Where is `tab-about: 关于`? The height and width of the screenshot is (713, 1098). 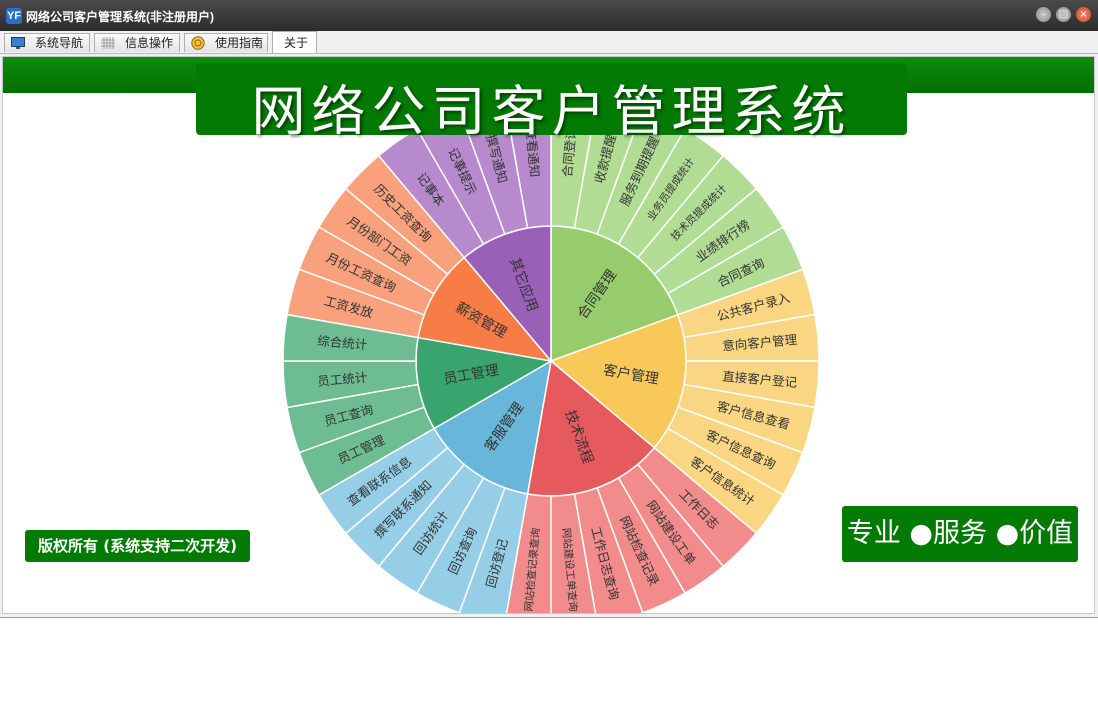
tab-about: 关于 is located at coordinates (294, 42).